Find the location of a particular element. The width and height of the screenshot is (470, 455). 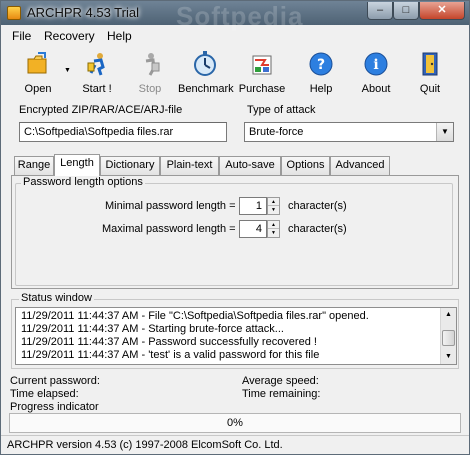

help-button: ? Help is located at coordinates (321, 74).